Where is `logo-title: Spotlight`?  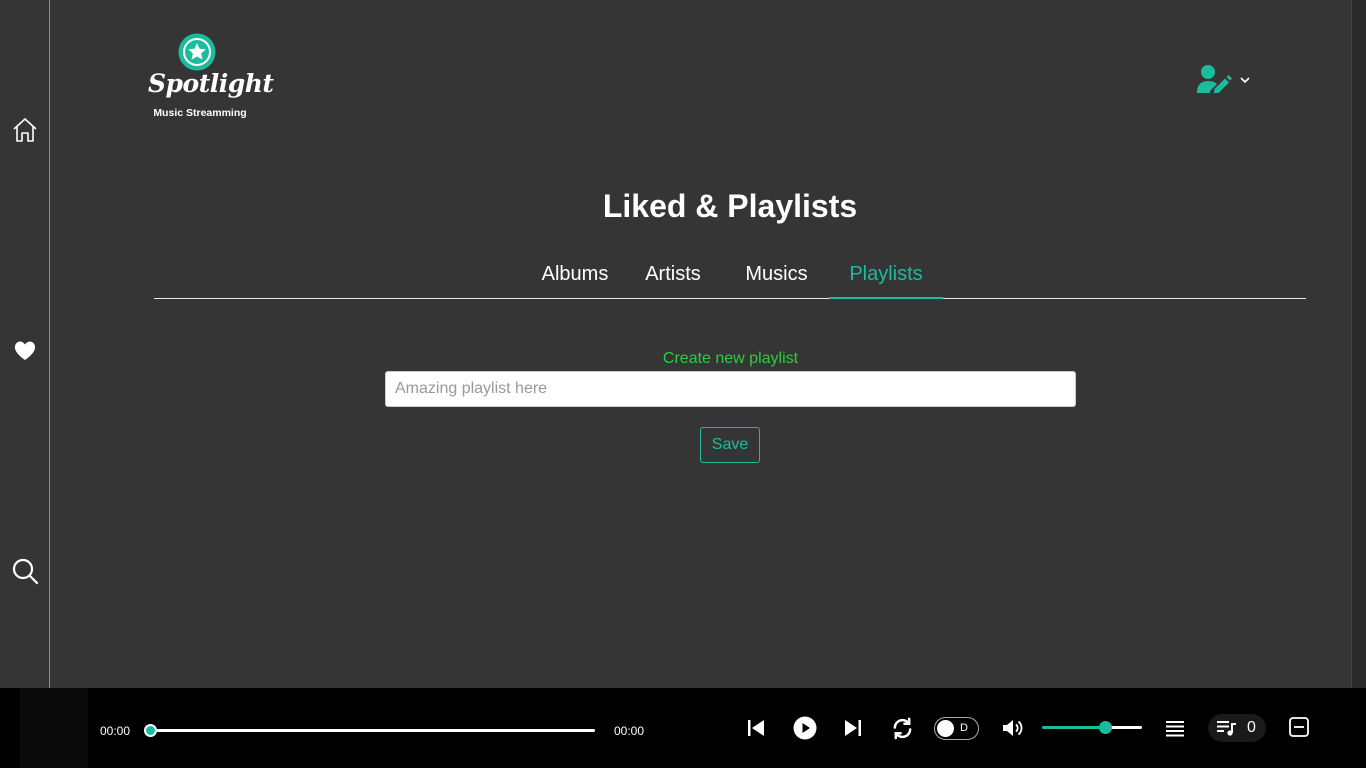 logo-title: Spotlight is located at coordinates (211, 83).